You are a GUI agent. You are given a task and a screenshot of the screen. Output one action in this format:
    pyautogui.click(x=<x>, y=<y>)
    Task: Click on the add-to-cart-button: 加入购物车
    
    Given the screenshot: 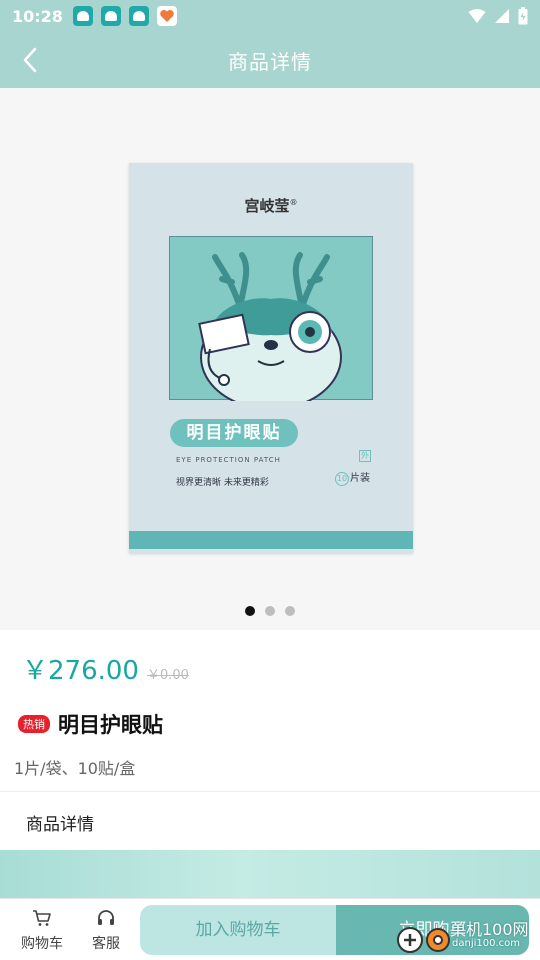 What is the action you would take?
    pyautogui.click(x=238, y=930)
    